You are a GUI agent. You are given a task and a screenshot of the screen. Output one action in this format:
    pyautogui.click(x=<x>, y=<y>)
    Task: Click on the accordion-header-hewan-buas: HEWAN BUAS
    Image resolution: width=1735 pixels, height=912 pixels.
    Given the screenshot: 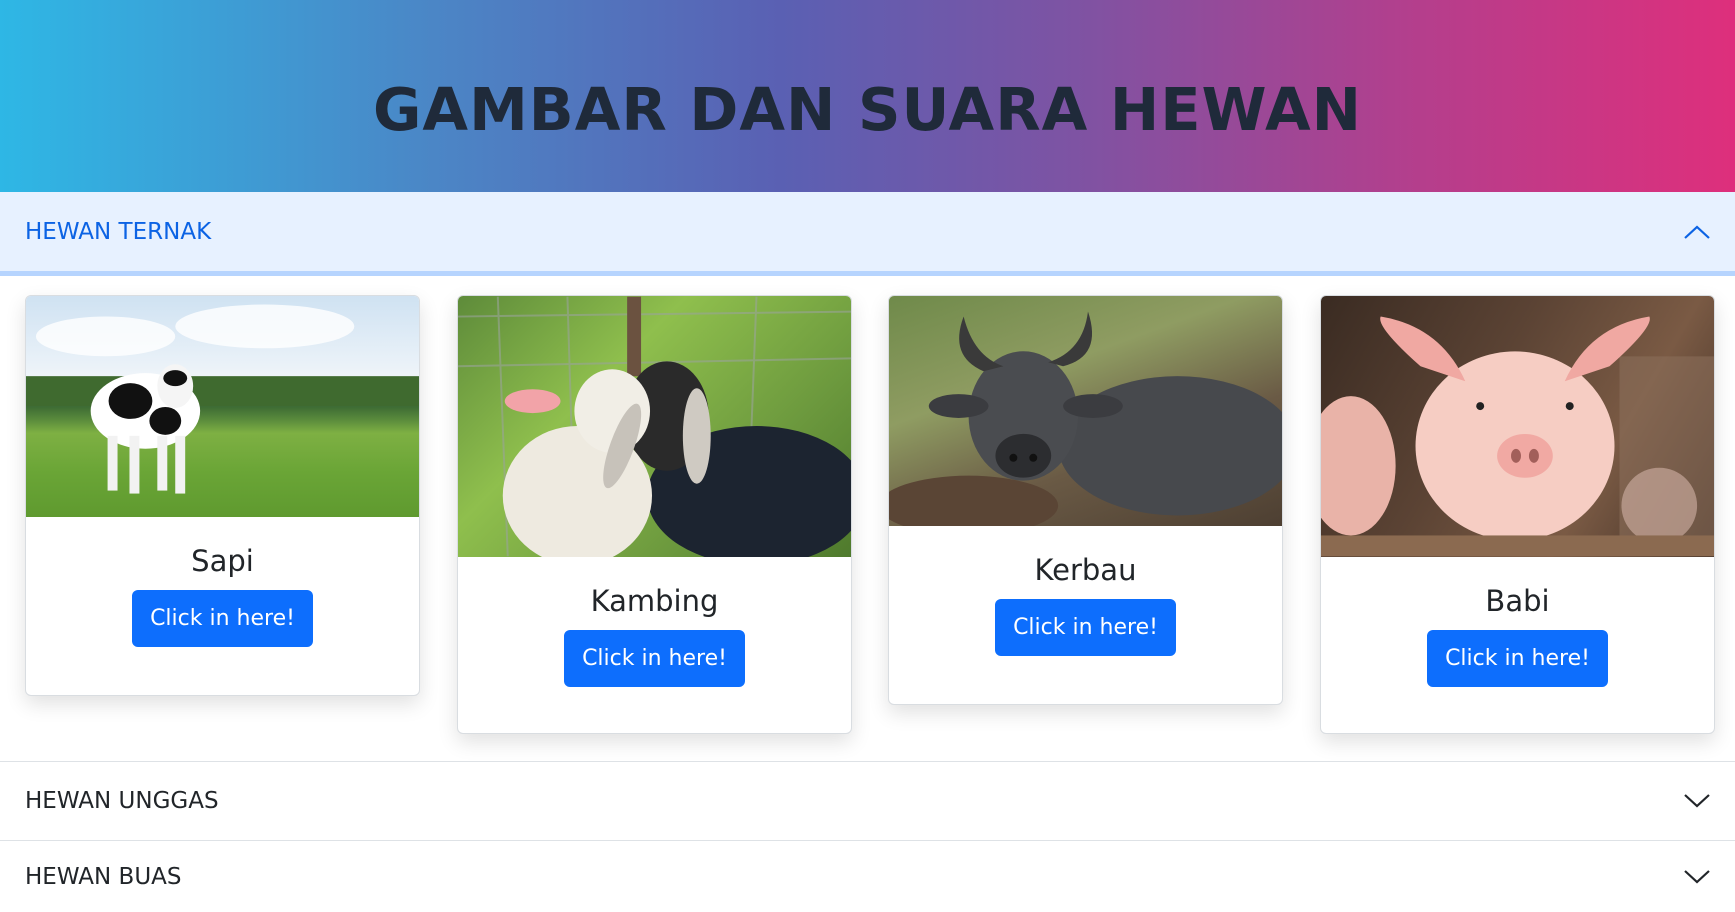 What is the action you would take?
    pyautogui.click(x=867, y=876)
    